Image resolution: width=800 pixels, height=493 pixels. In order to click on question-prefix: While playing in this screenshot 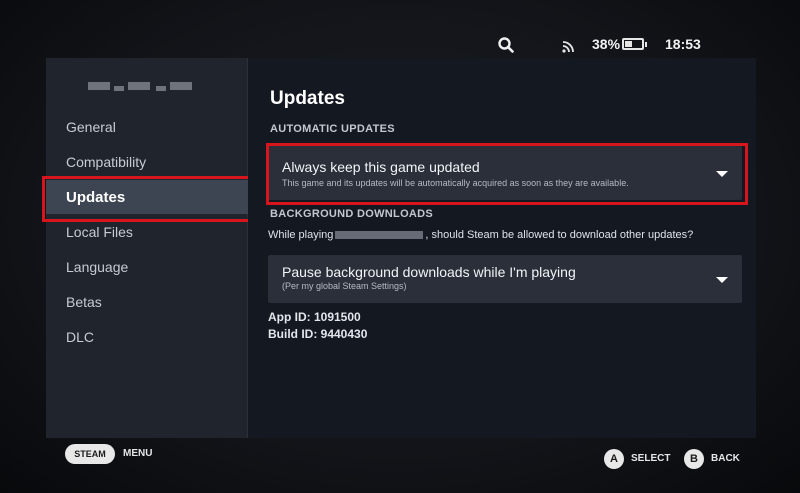, I will do `click(301, 235)`.